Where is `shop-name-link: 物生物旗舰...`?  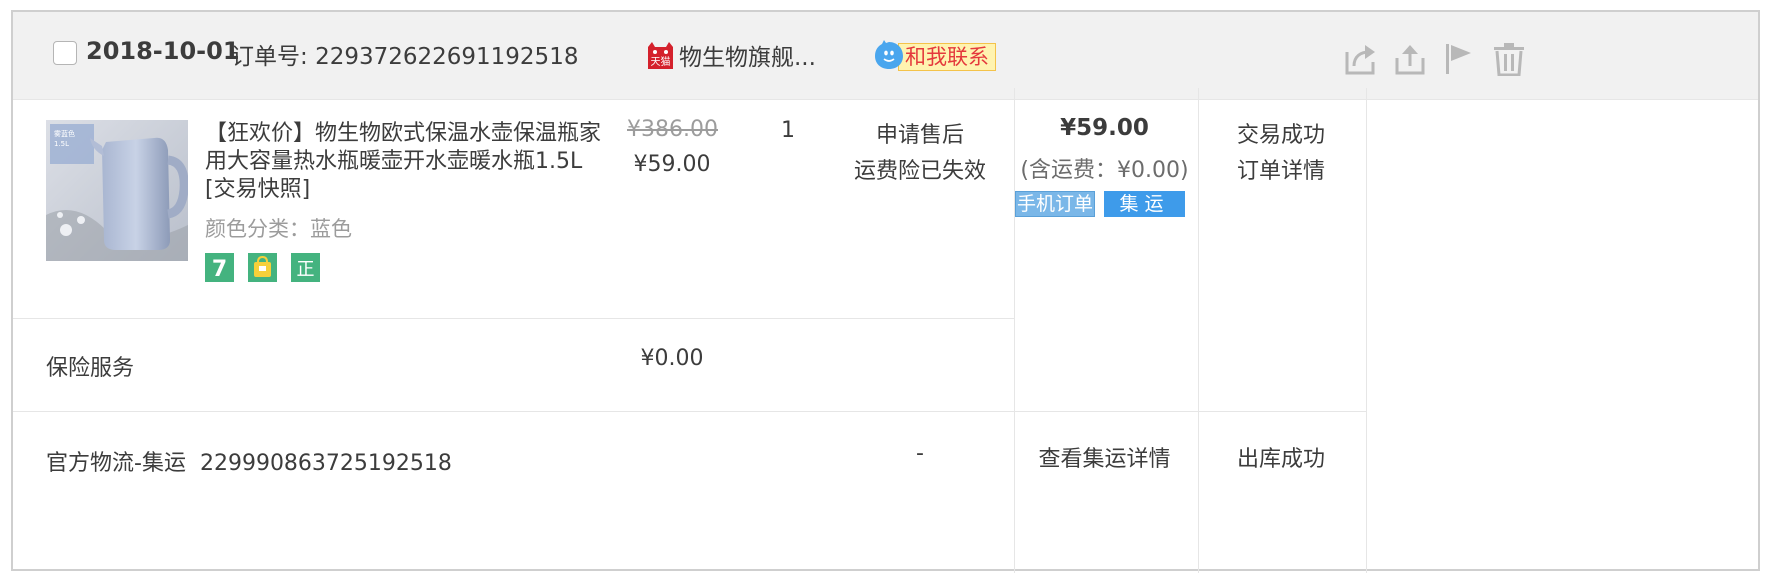 shop-name-link: 物生物旗舰... is located at coordinates (747, 55).